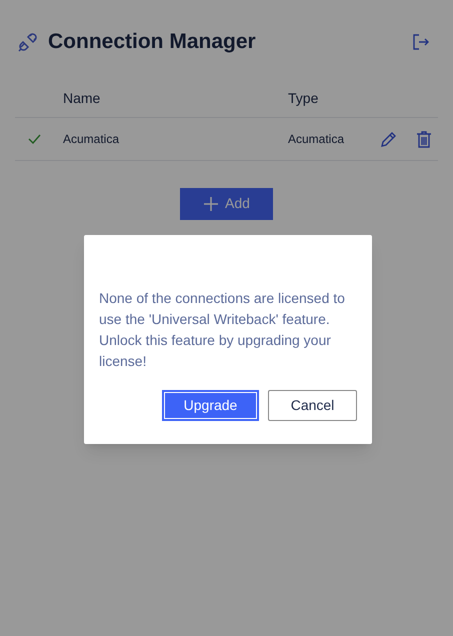  I want to click on page-title: Connection Manager, so click(152, 42).